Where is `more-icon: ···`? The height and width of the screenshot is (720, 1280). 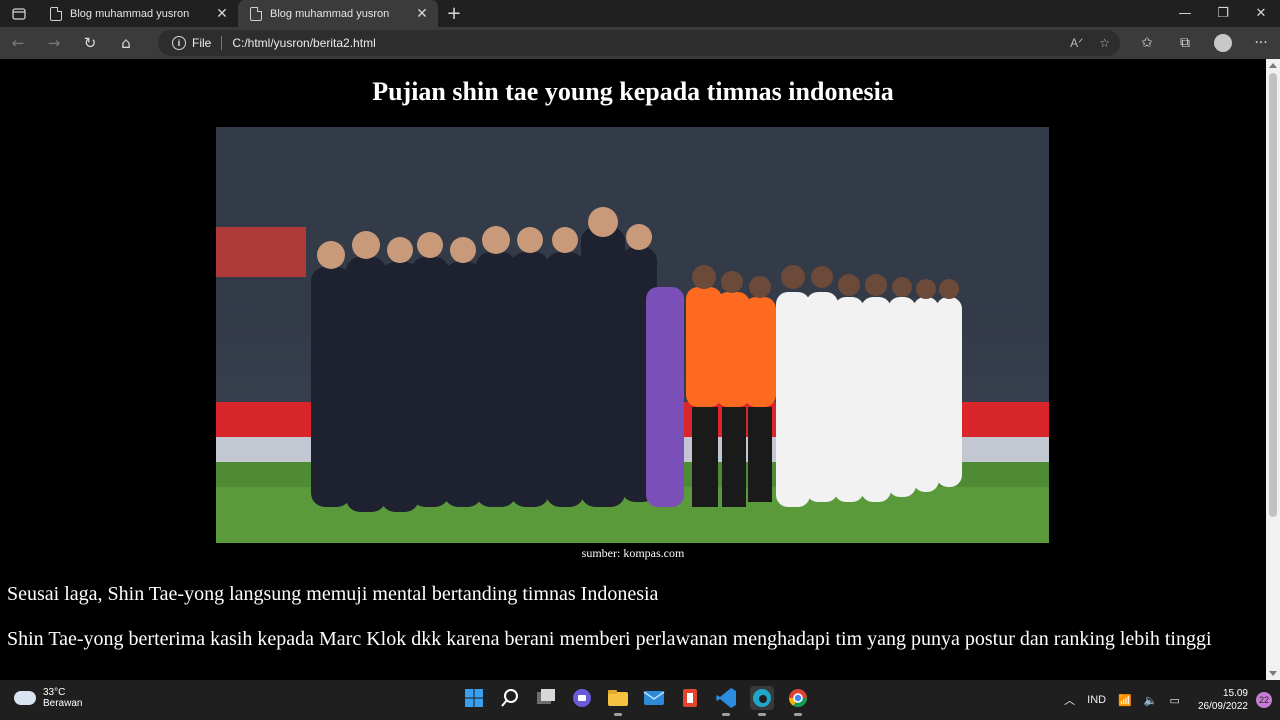
more-icon: ··· is located at coordinates (1261, 43).